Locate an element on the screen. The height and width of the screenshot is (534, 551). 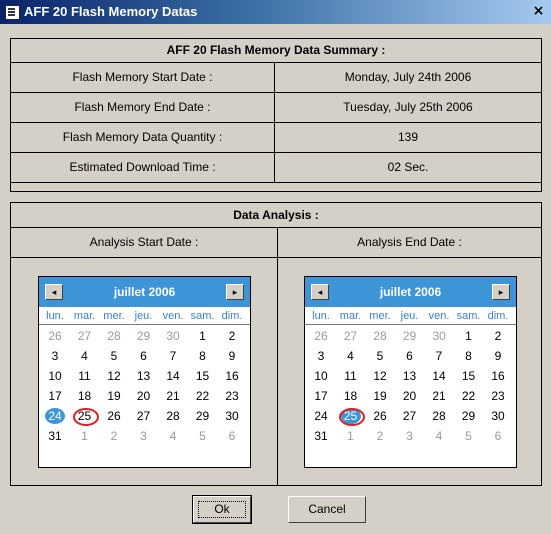
column-divider is located at coordinates (277, 371).